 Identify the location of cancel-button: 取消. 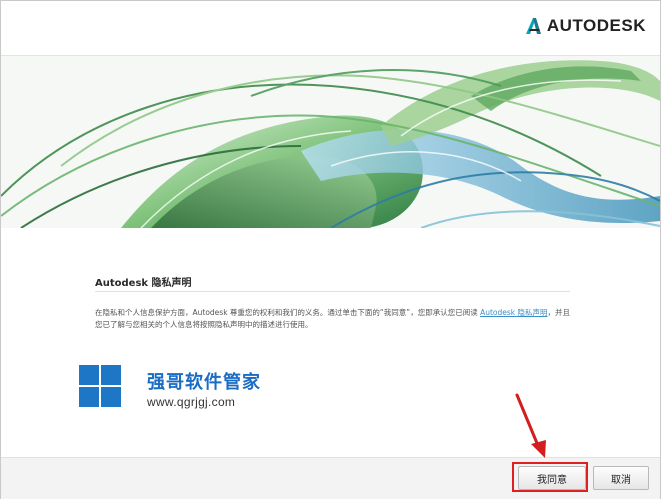
(621, 478).